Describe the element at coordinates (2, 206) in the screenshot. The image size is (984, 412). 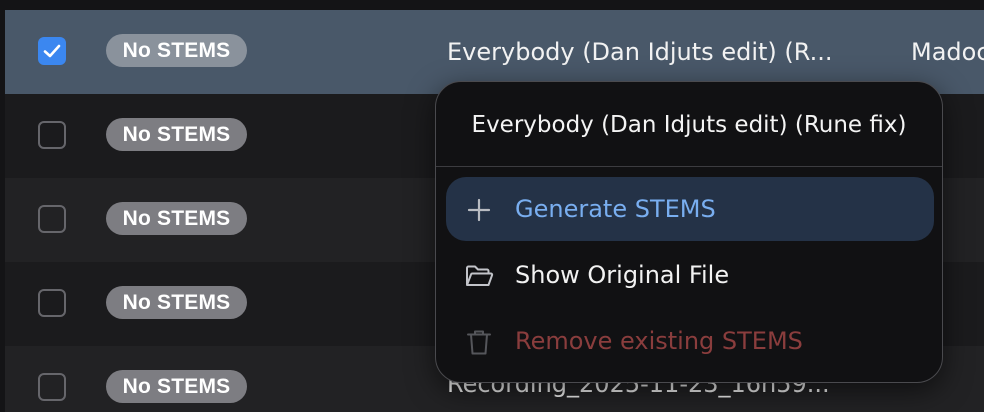
I see `left-edge` at that location.